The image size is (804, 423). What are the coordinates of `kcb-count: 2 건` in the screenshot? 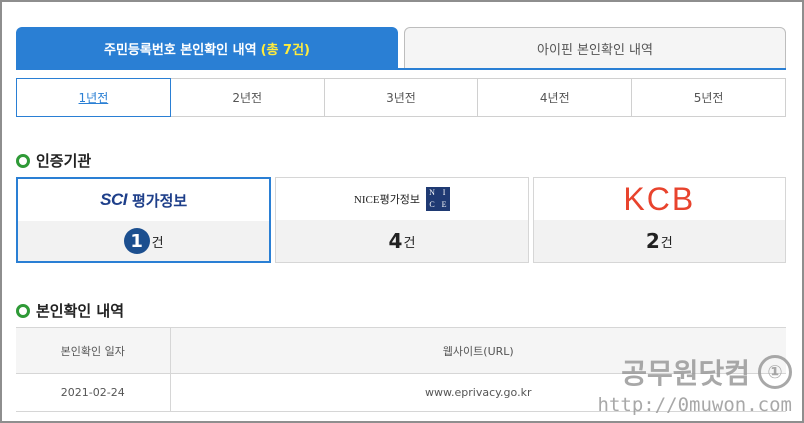 It's located at (659, 241).